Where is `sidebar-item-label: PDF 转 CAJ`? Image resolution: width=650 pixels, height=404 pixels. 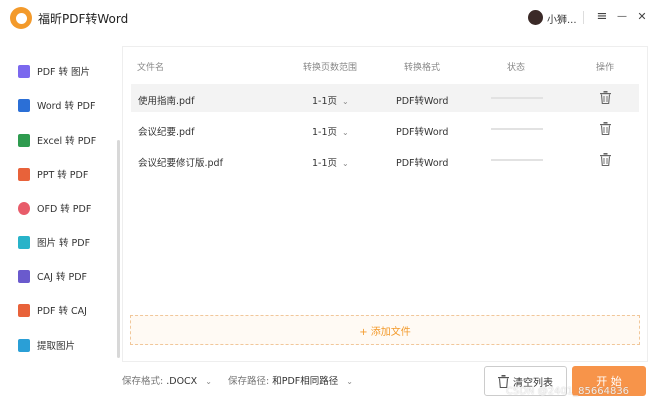 sidebar-item-label: PDF 转 CAJ is located at coordinates (62, 311).